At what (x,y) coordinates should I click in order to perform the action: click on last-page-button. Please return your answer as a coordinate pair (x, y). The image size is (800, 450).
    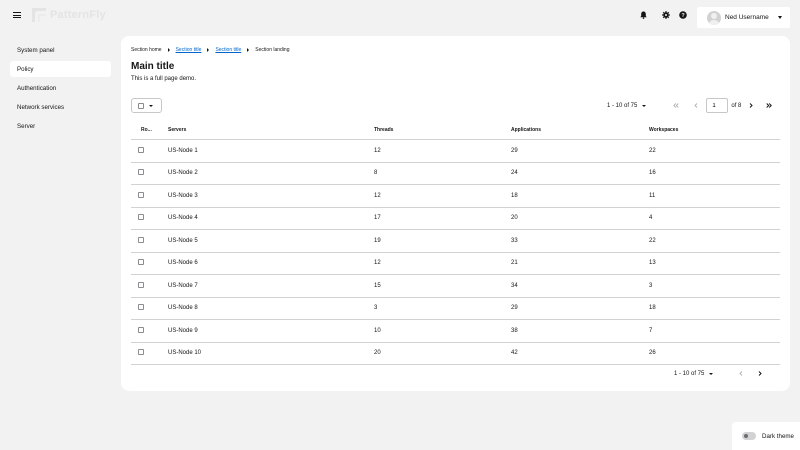
    Looking at the image, I should click on (769, 106).